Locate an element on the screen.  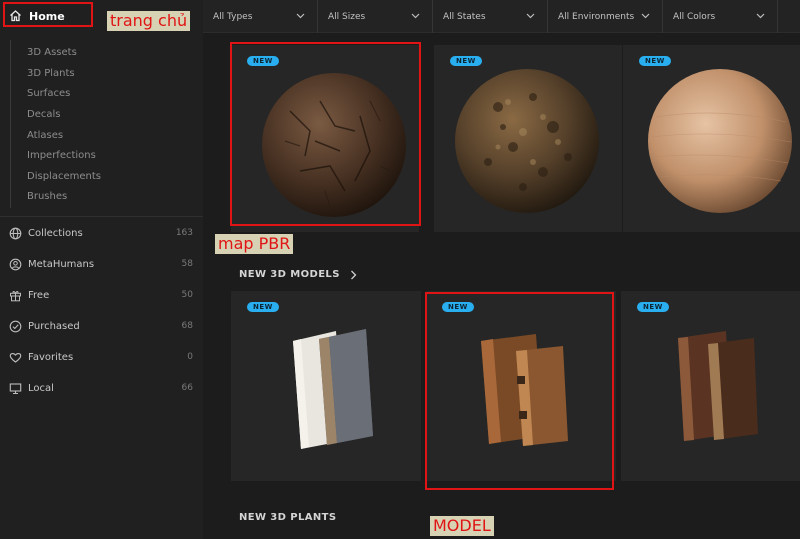
sidebar-item-metahumans: MetaHumans 58 is located at coordinates (101, 264).